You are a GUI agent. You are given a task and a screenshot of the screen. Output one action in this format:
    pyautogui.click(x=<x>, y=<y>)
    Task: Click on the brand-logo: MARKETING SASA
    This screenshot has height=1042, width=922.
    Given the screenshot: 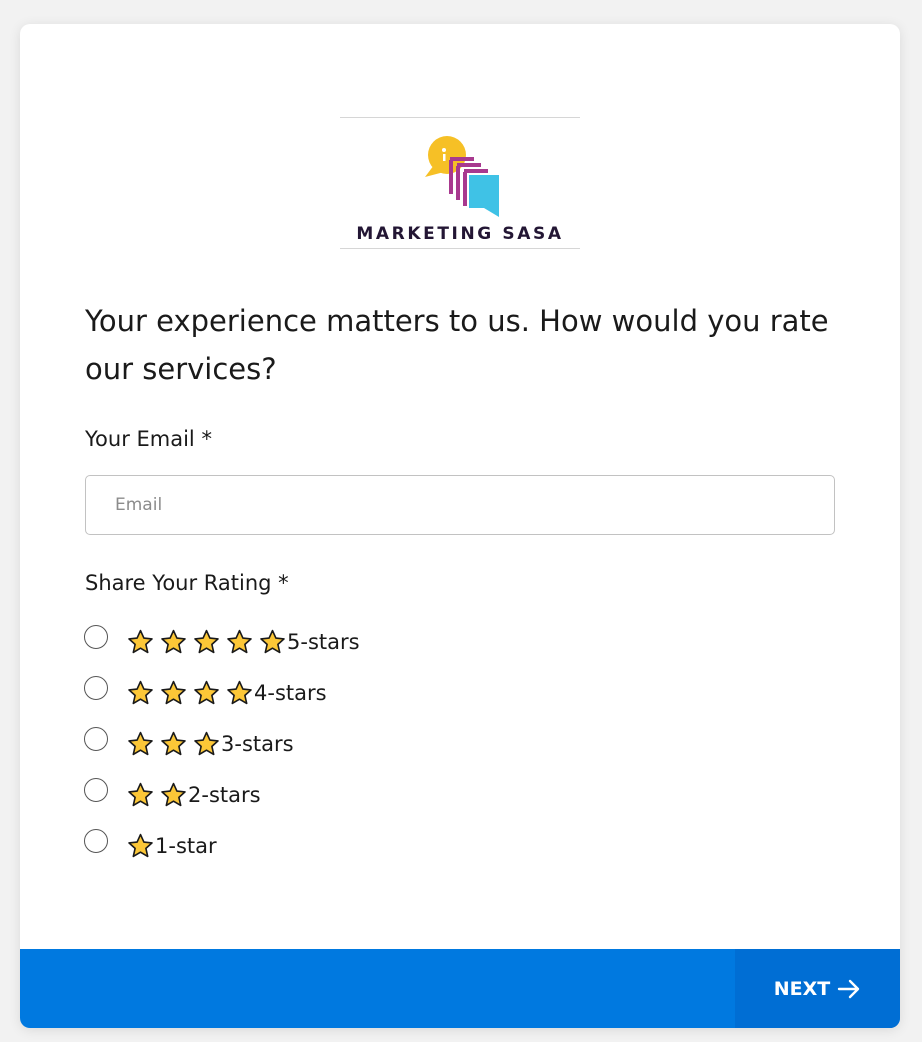 What is the action you would take?
    pyautogui.click(x=460, y=183)
    